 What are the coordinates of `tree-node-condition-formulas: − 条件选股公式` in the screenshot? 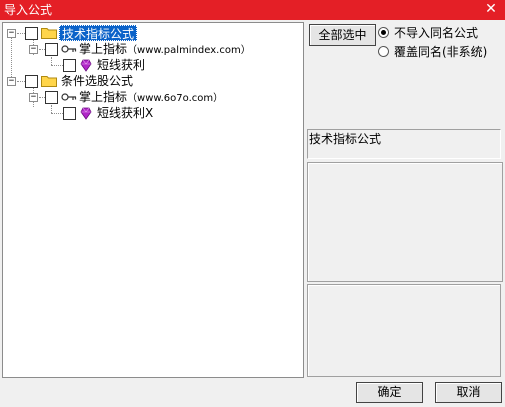 It's located at (153, 81).